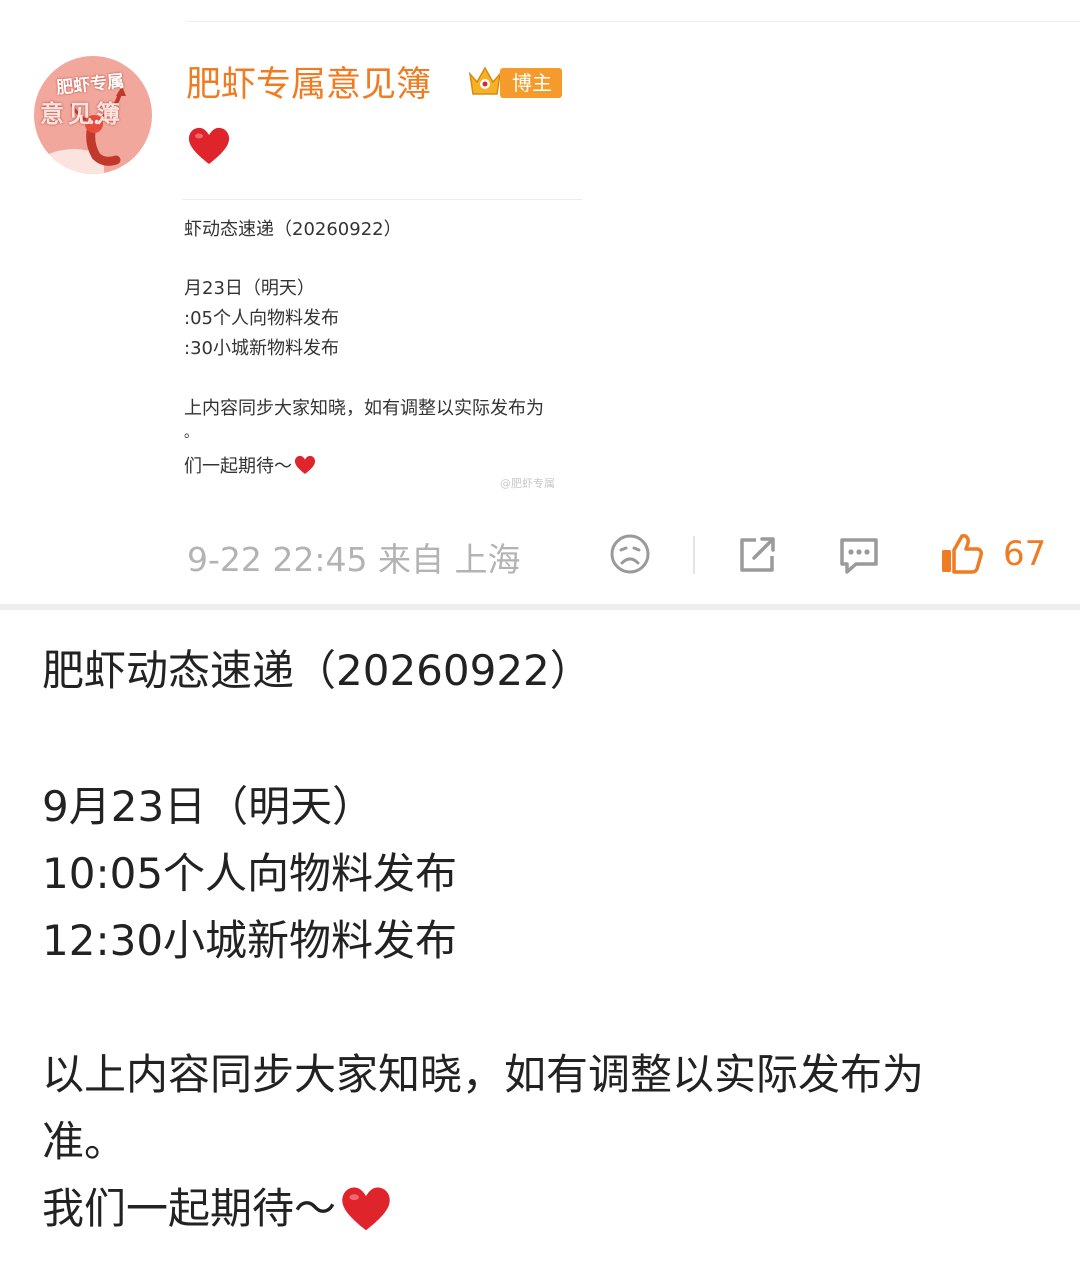 Image resolution: width=1080 pixels, height=1276 pixels. What do you see at coordinates (261, 318) in the screenshot?
I see `image-item-1: :05个人向物料发布` at bounding box center [261, 318].